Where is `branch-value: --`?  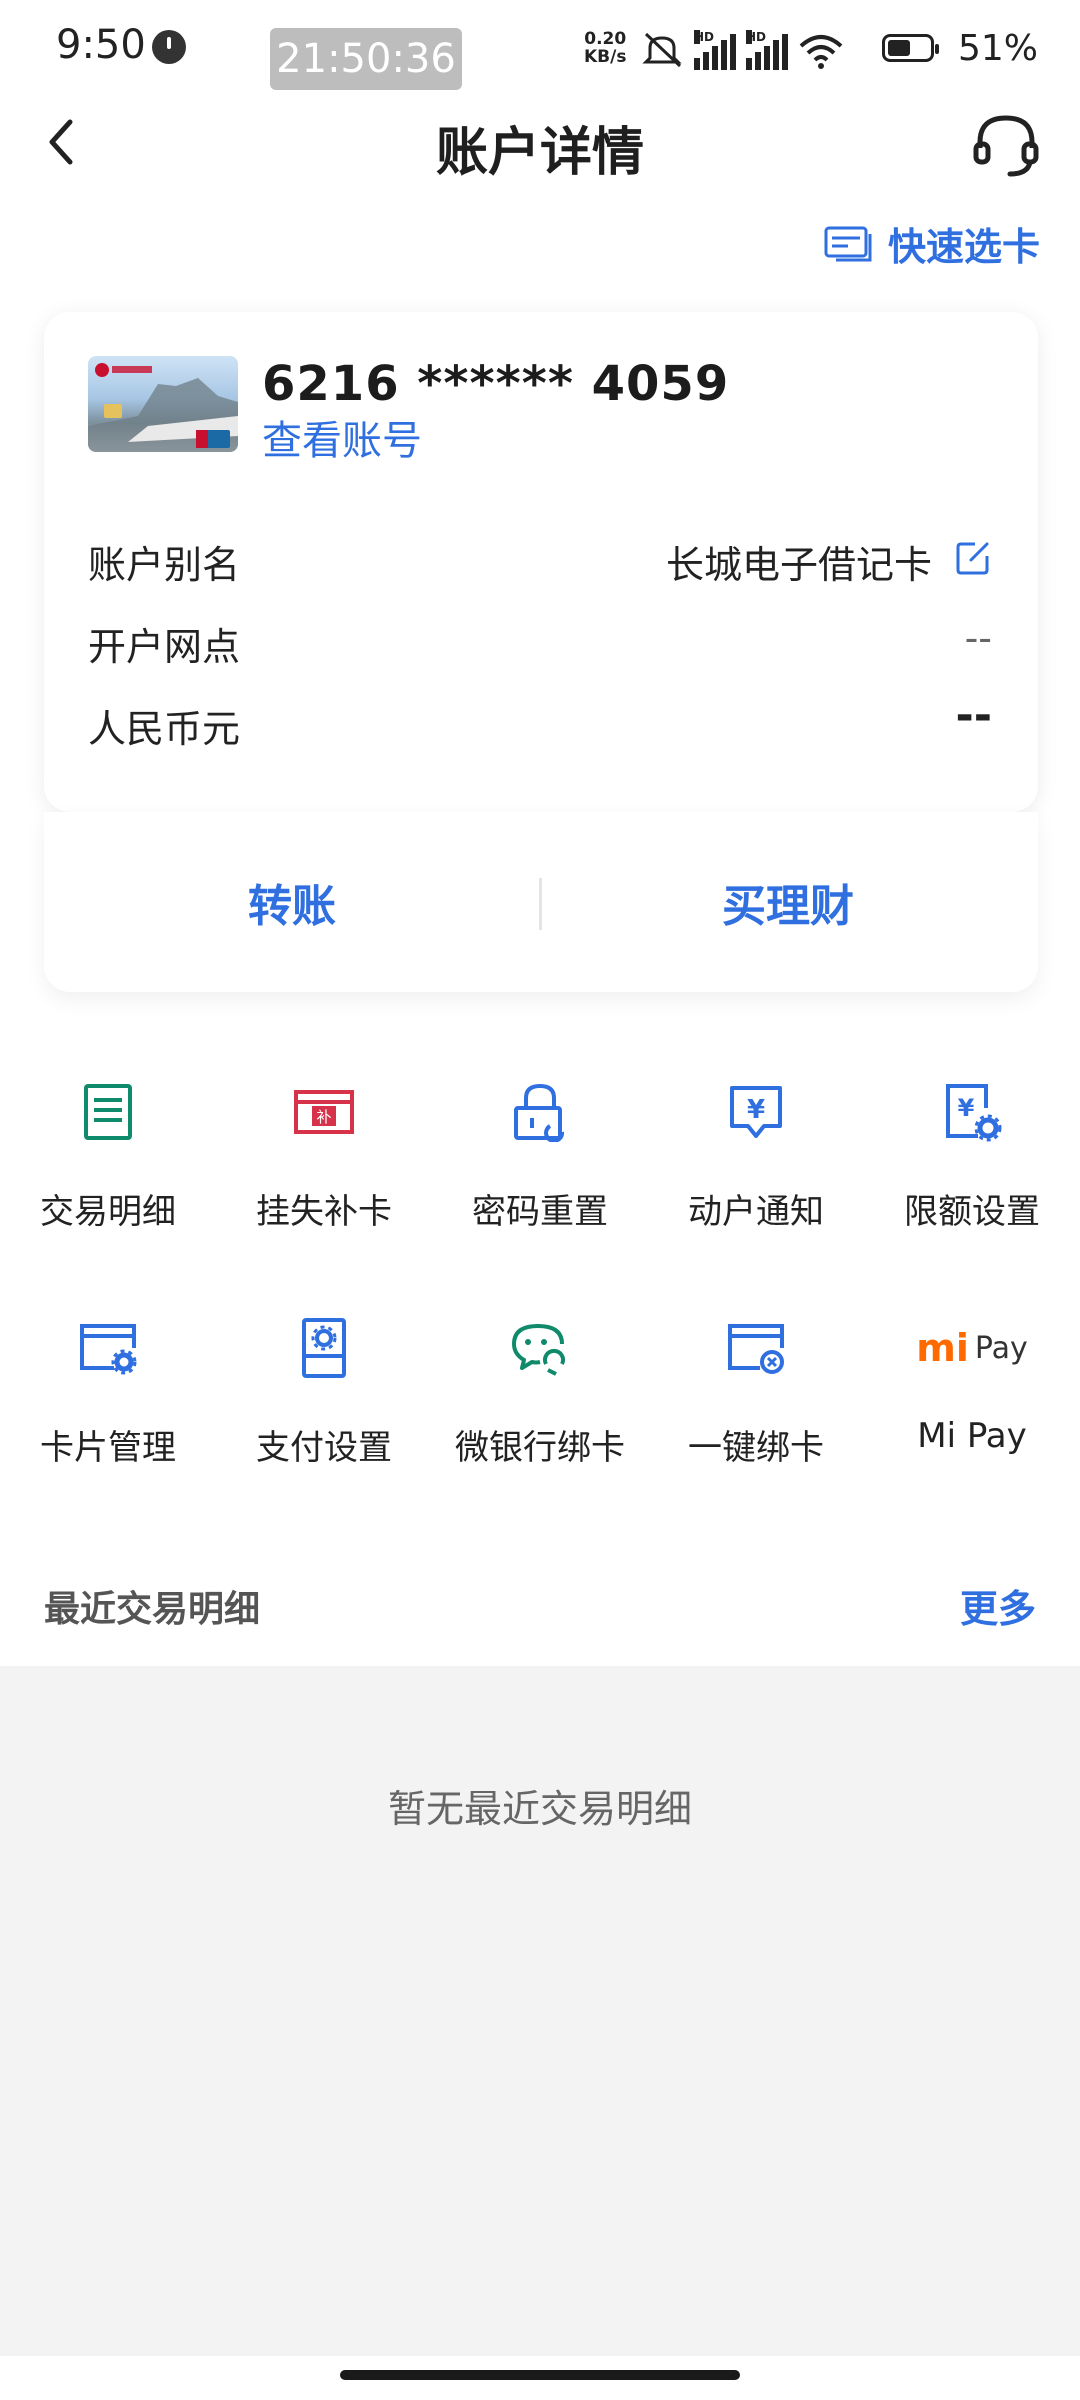
branch-value: -- is located at coordinates (978, 638).